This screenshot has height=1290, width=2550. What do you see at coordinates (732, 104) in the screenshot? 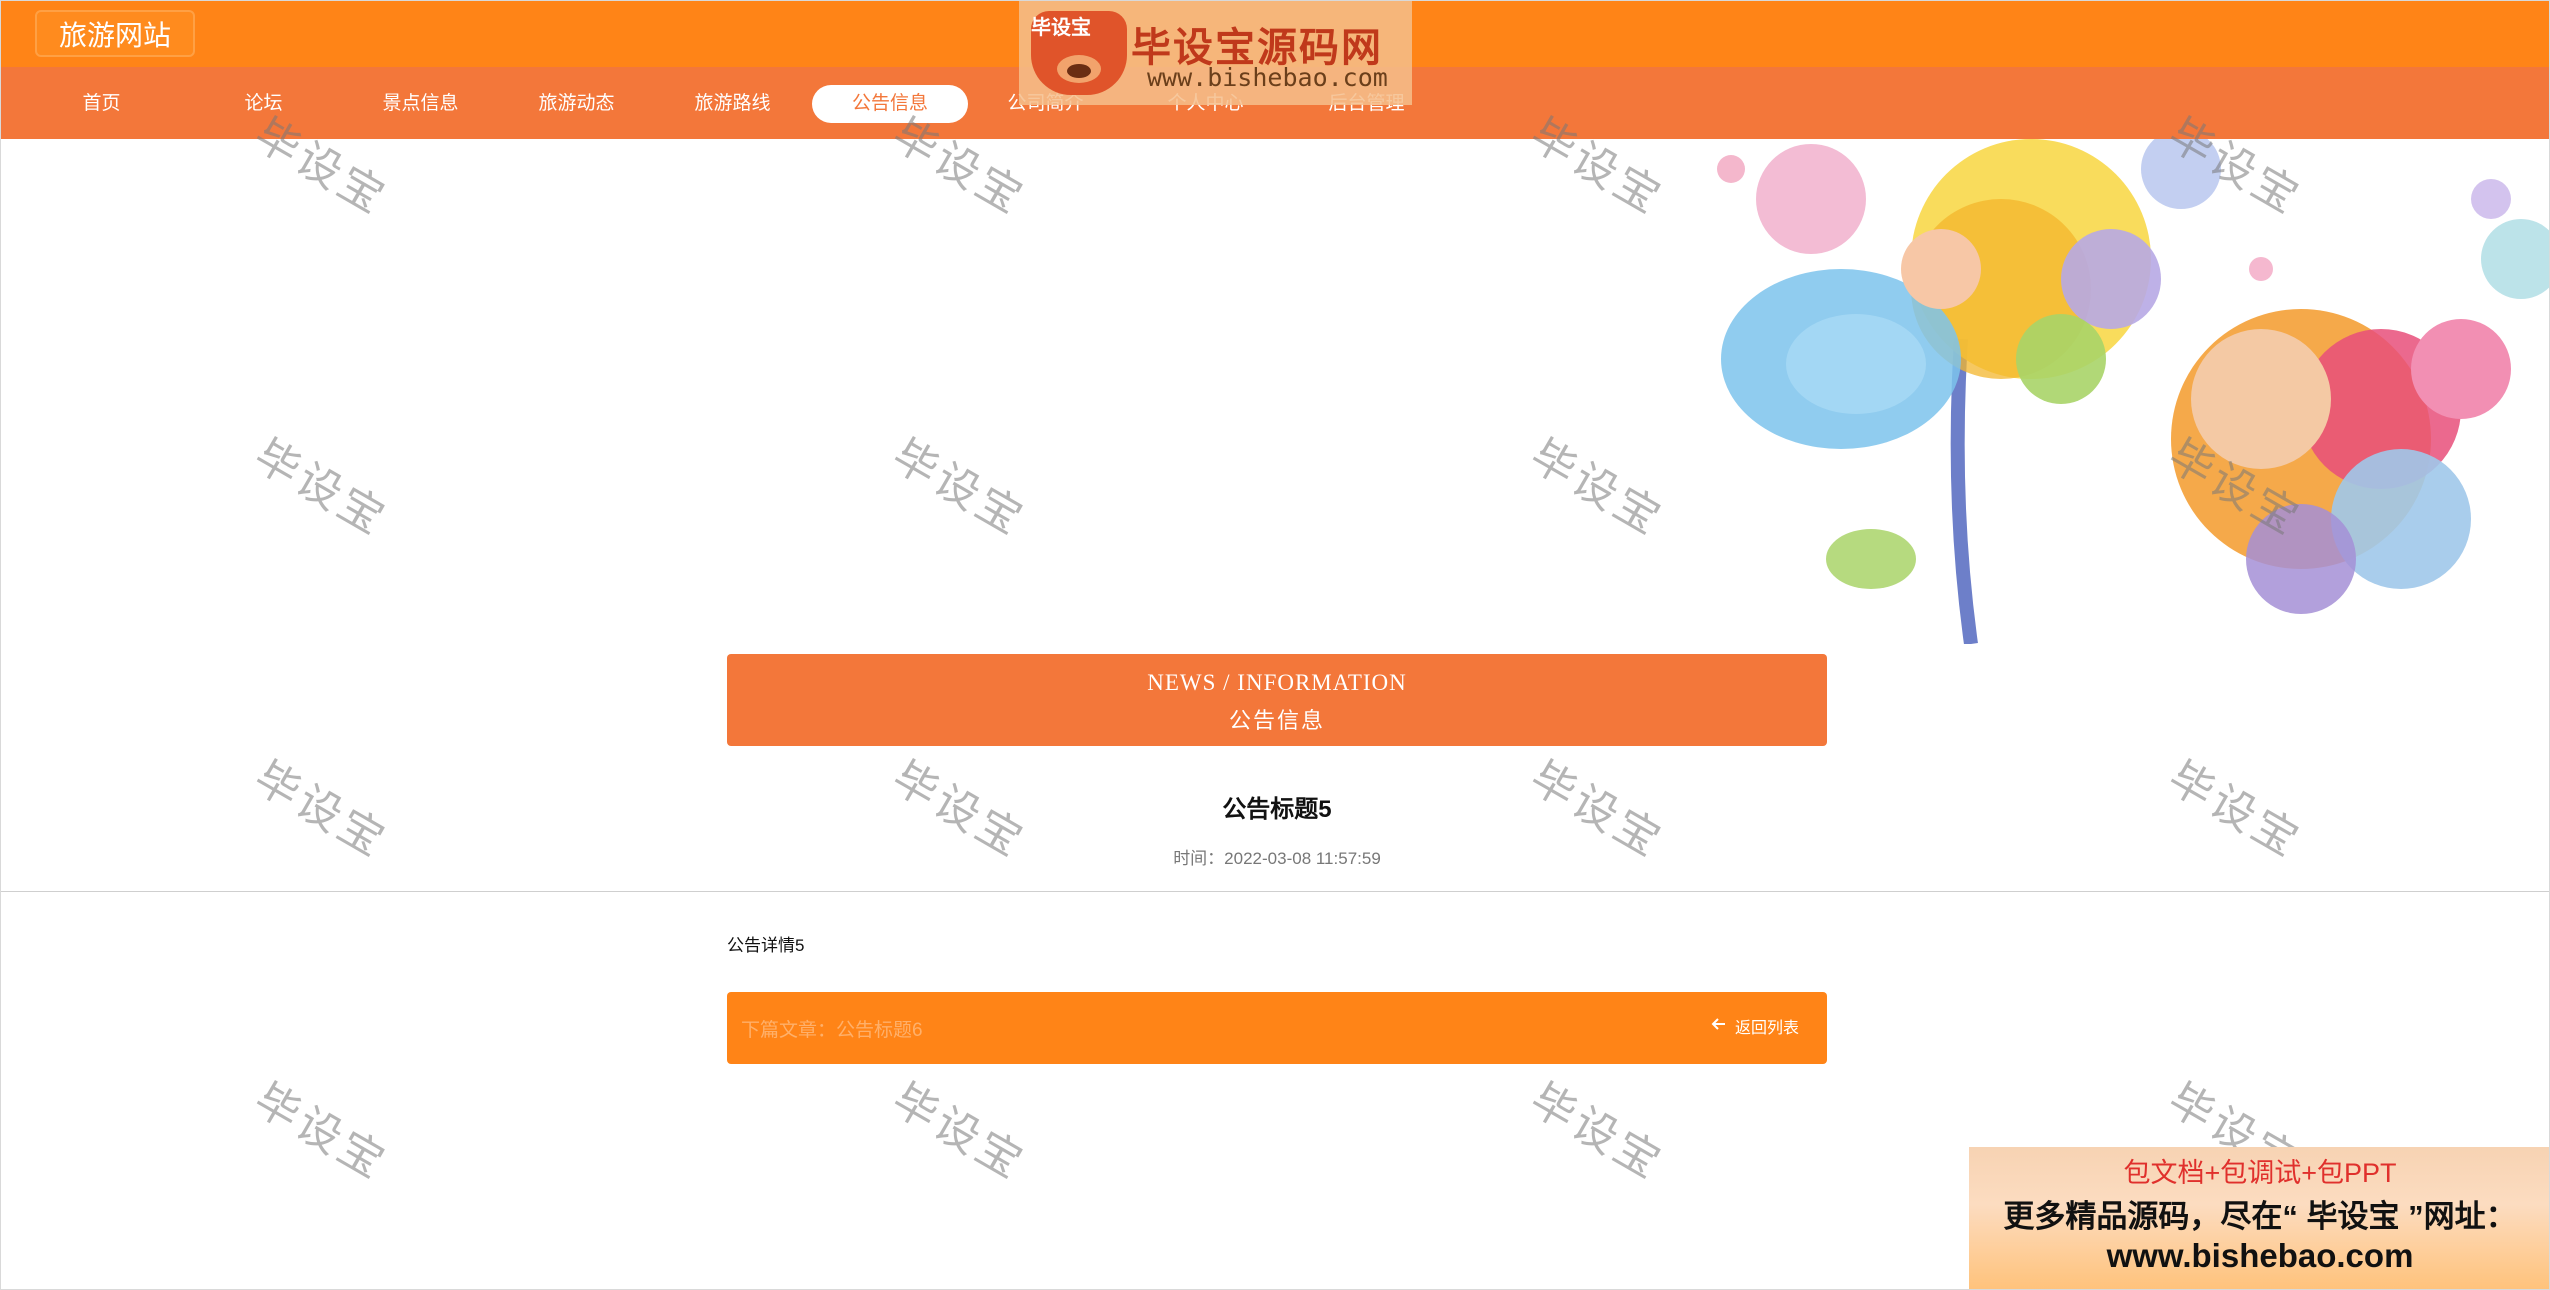
I see `nav-item-routes: 旅游路线` at bounding box center [732, 104].